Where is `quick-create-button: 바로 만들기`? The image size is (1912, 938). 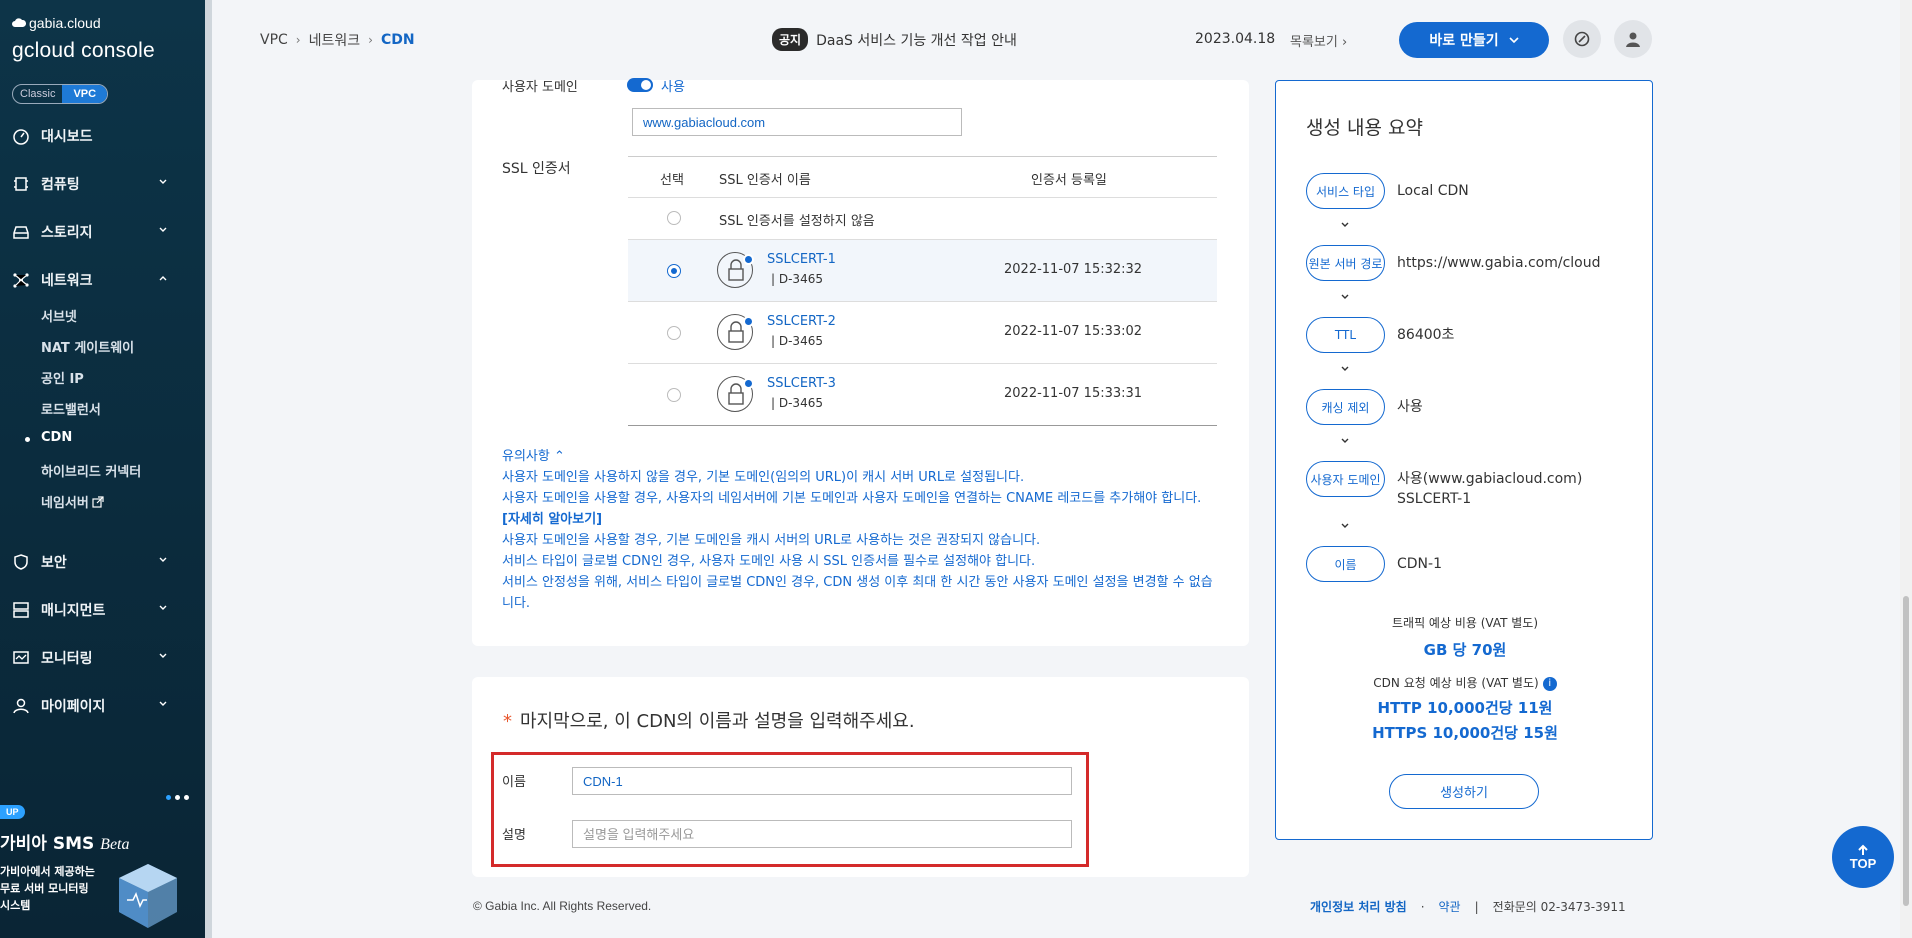 quick-create-button: 바로 만들기 is located at coordinates (1474, 40).